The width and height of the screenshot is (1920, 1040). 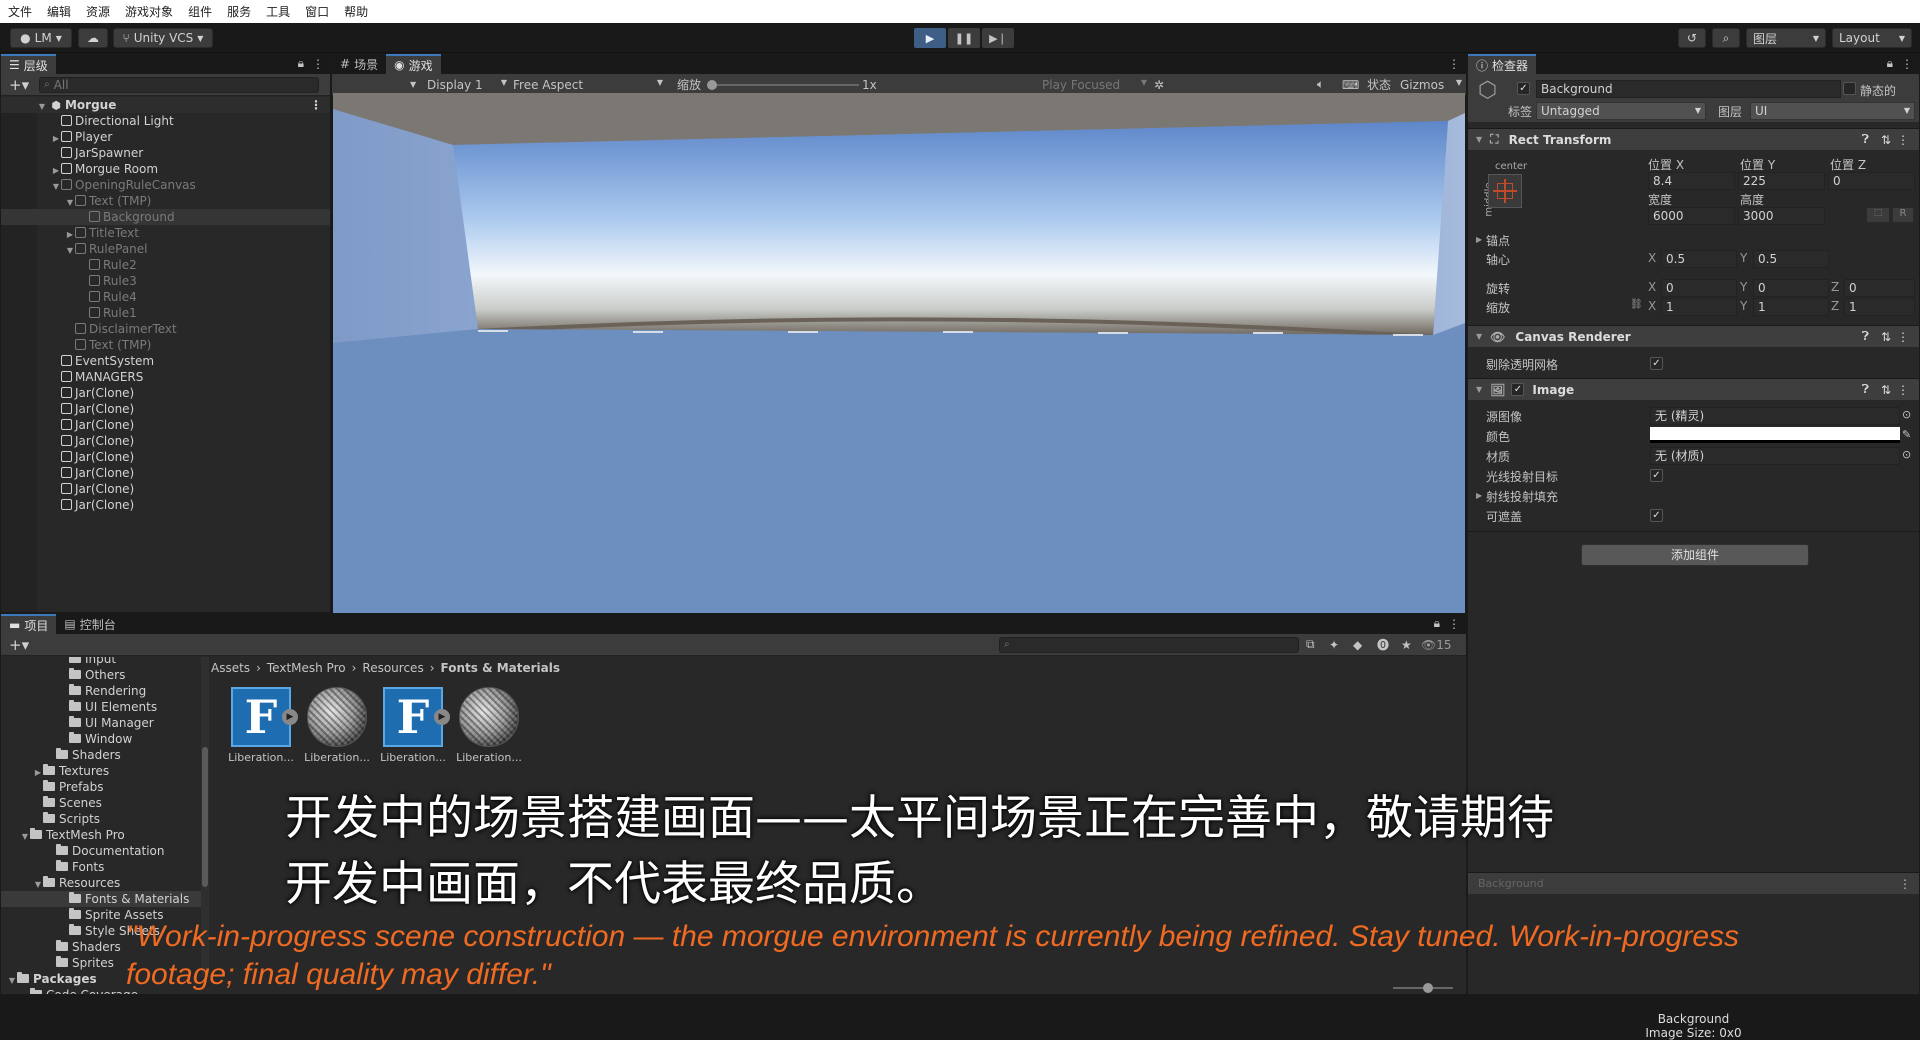 I want to click on pos-z-field: 0, so click(x=1871, y=181).